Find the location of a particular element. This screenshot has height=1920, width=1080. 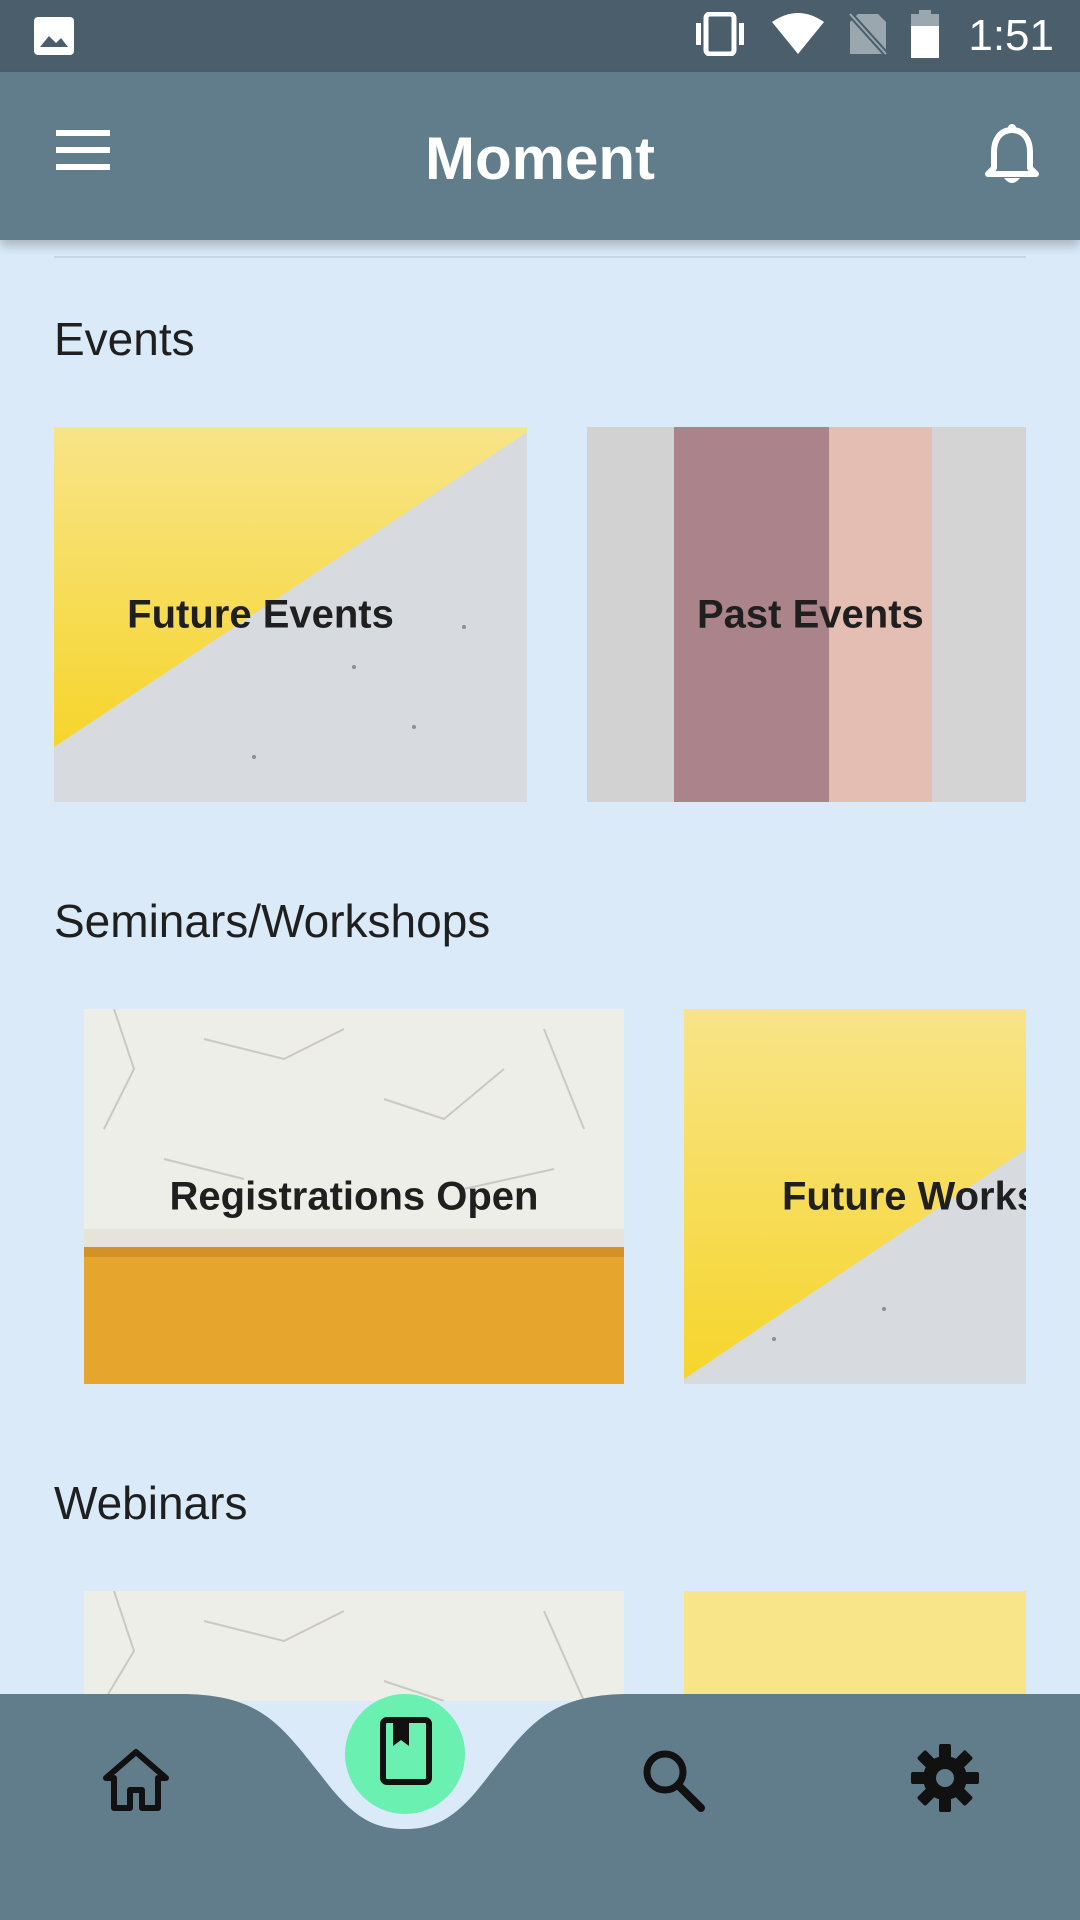

settings-icon is located at coordinates (945, 1778).